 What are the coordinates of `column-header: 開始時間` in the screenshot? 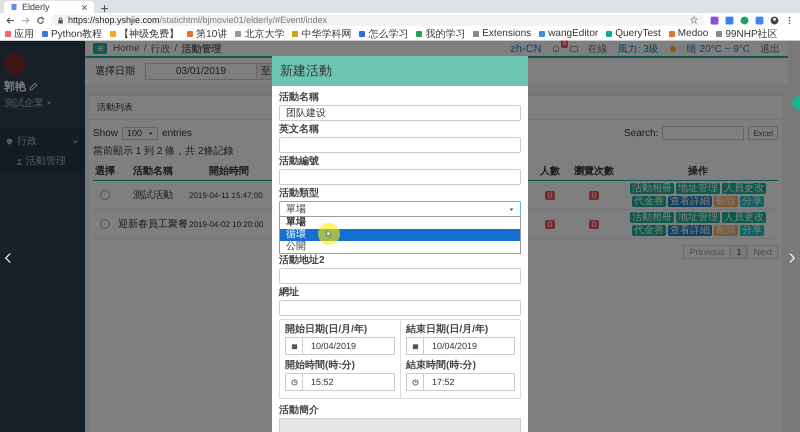 It's located at (229, 171).